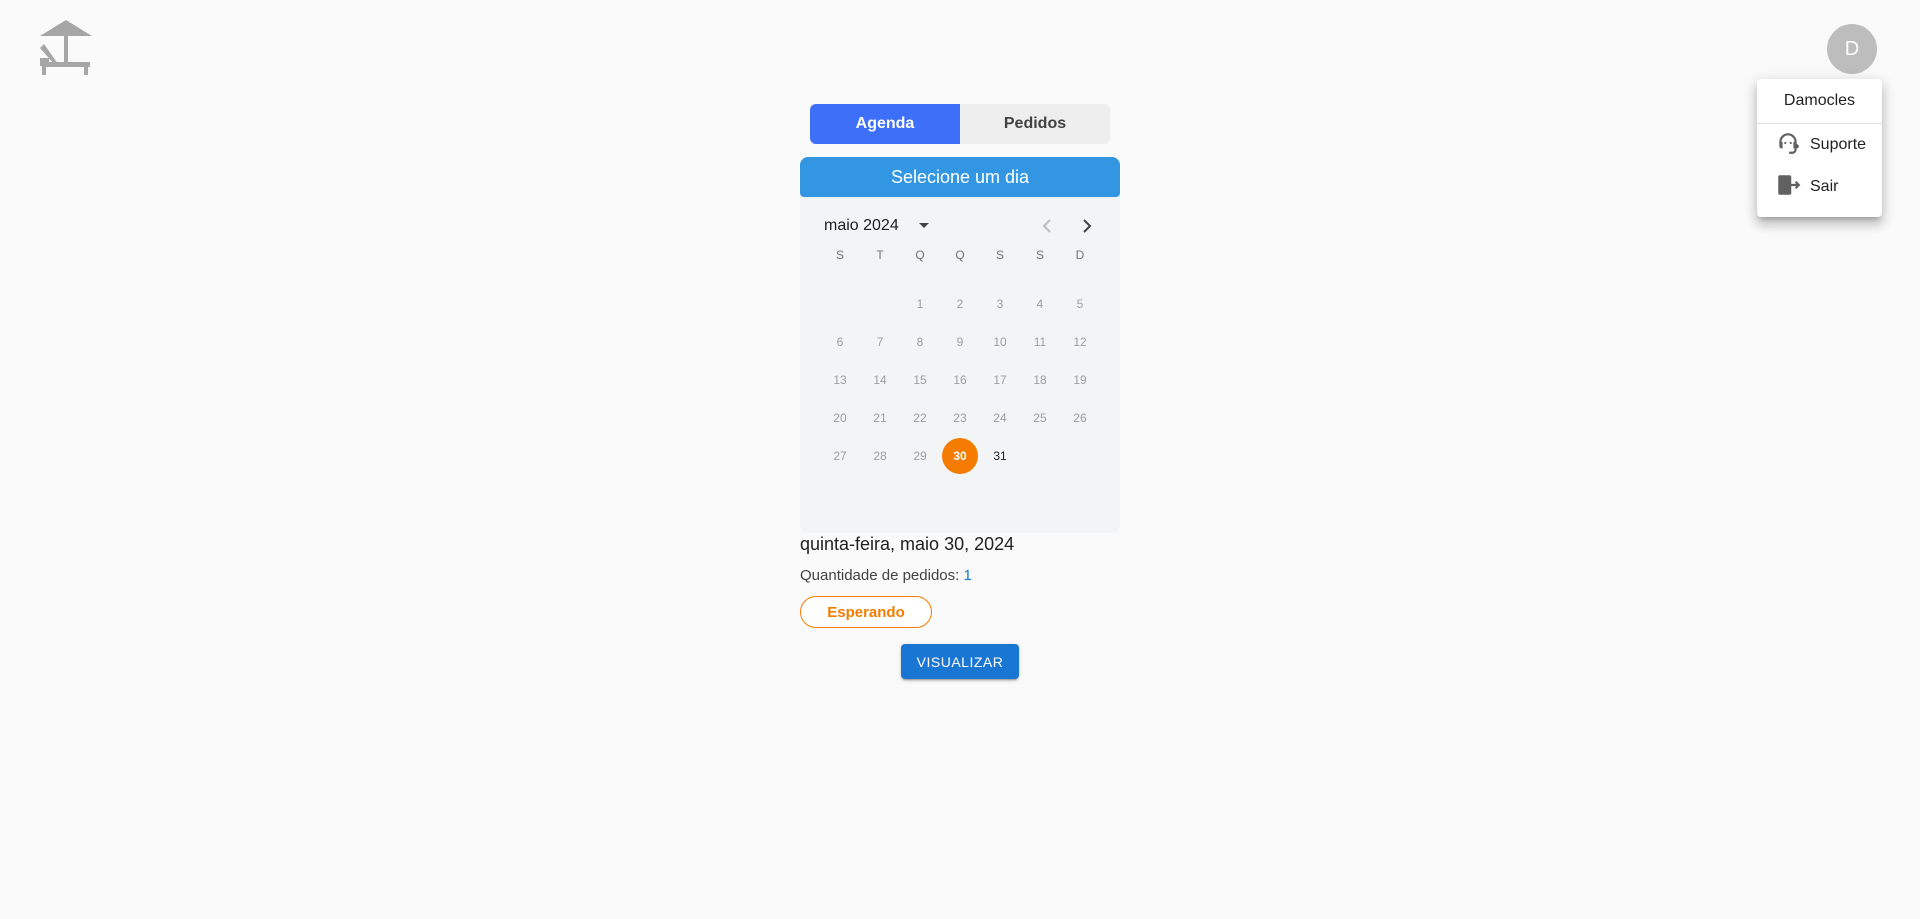  I want to click on weekday-row: STQQSSD, so click(960, 267).